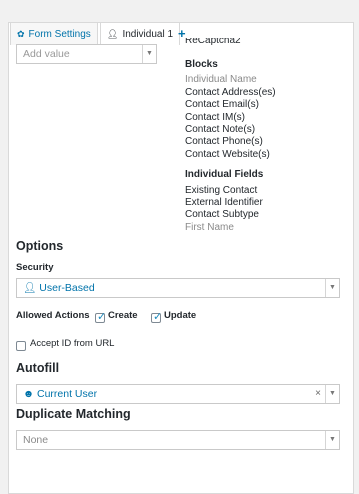 Image resolution: width=359 pixels, height=494 pixels. I want to click on blocks-heading: Blocks, so click(201, 64).